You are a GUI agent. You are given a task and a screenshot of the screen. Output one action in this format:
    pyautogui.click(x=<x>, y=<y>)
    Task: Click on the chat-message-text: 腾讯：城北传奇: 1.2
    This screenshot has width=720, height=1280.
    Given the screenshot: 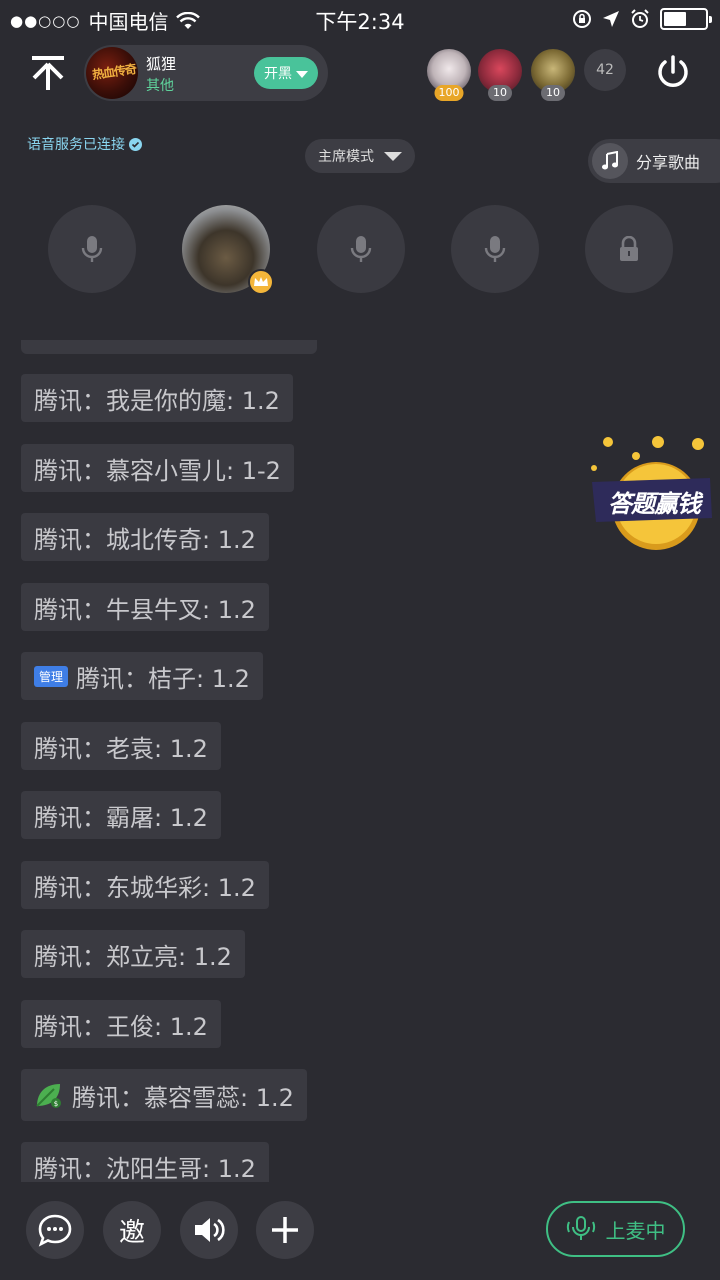 What is the action you would take?
    pyautogui.click(x=145, y=539)
    